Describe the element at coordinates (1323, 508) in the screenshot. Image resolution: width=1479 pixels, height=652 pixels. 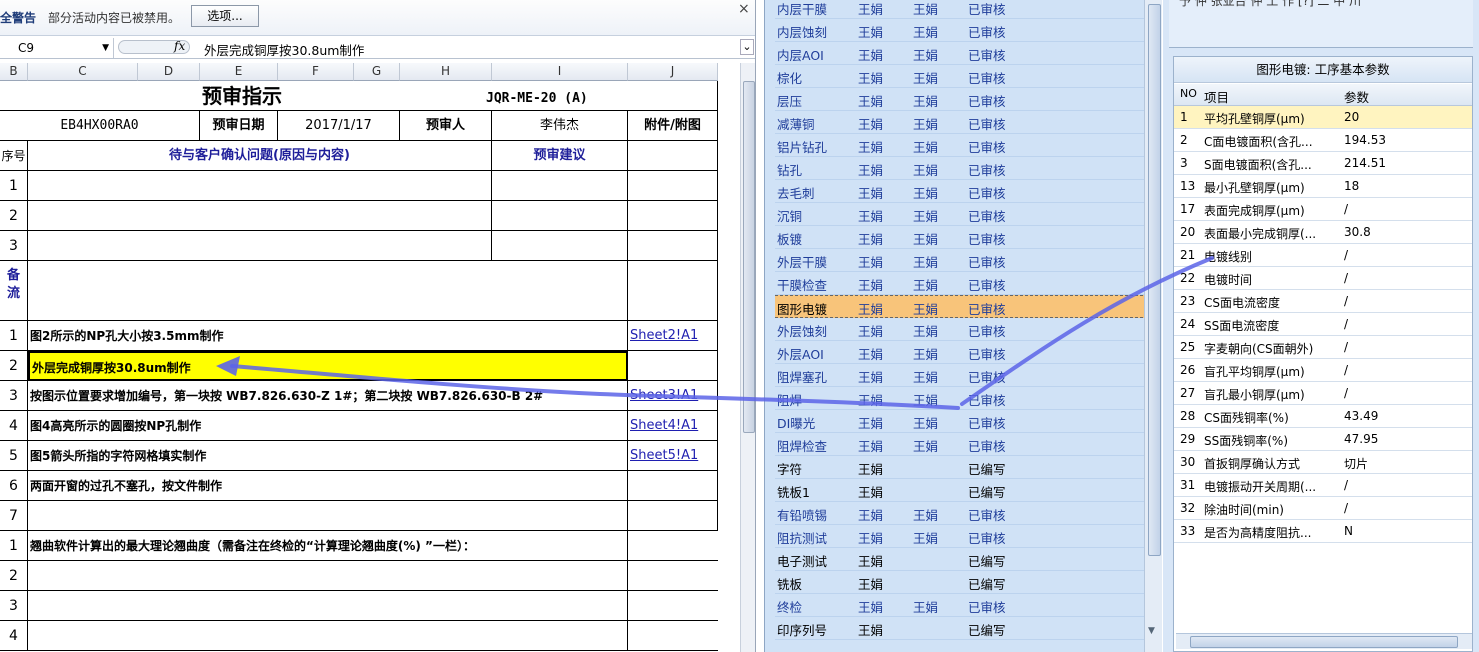
I see `param-row: 32 除油时间(min) /` at that location.